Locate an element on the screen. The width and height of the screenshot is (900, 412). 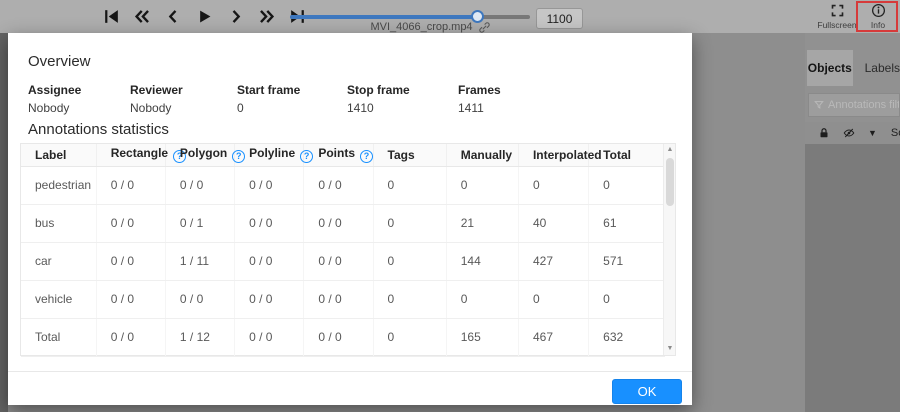
table-row: vehicle 0 / 0 0 / 0 0 / 0 0 / 0 0 0 0 0 is located at coordinates (343, 299).